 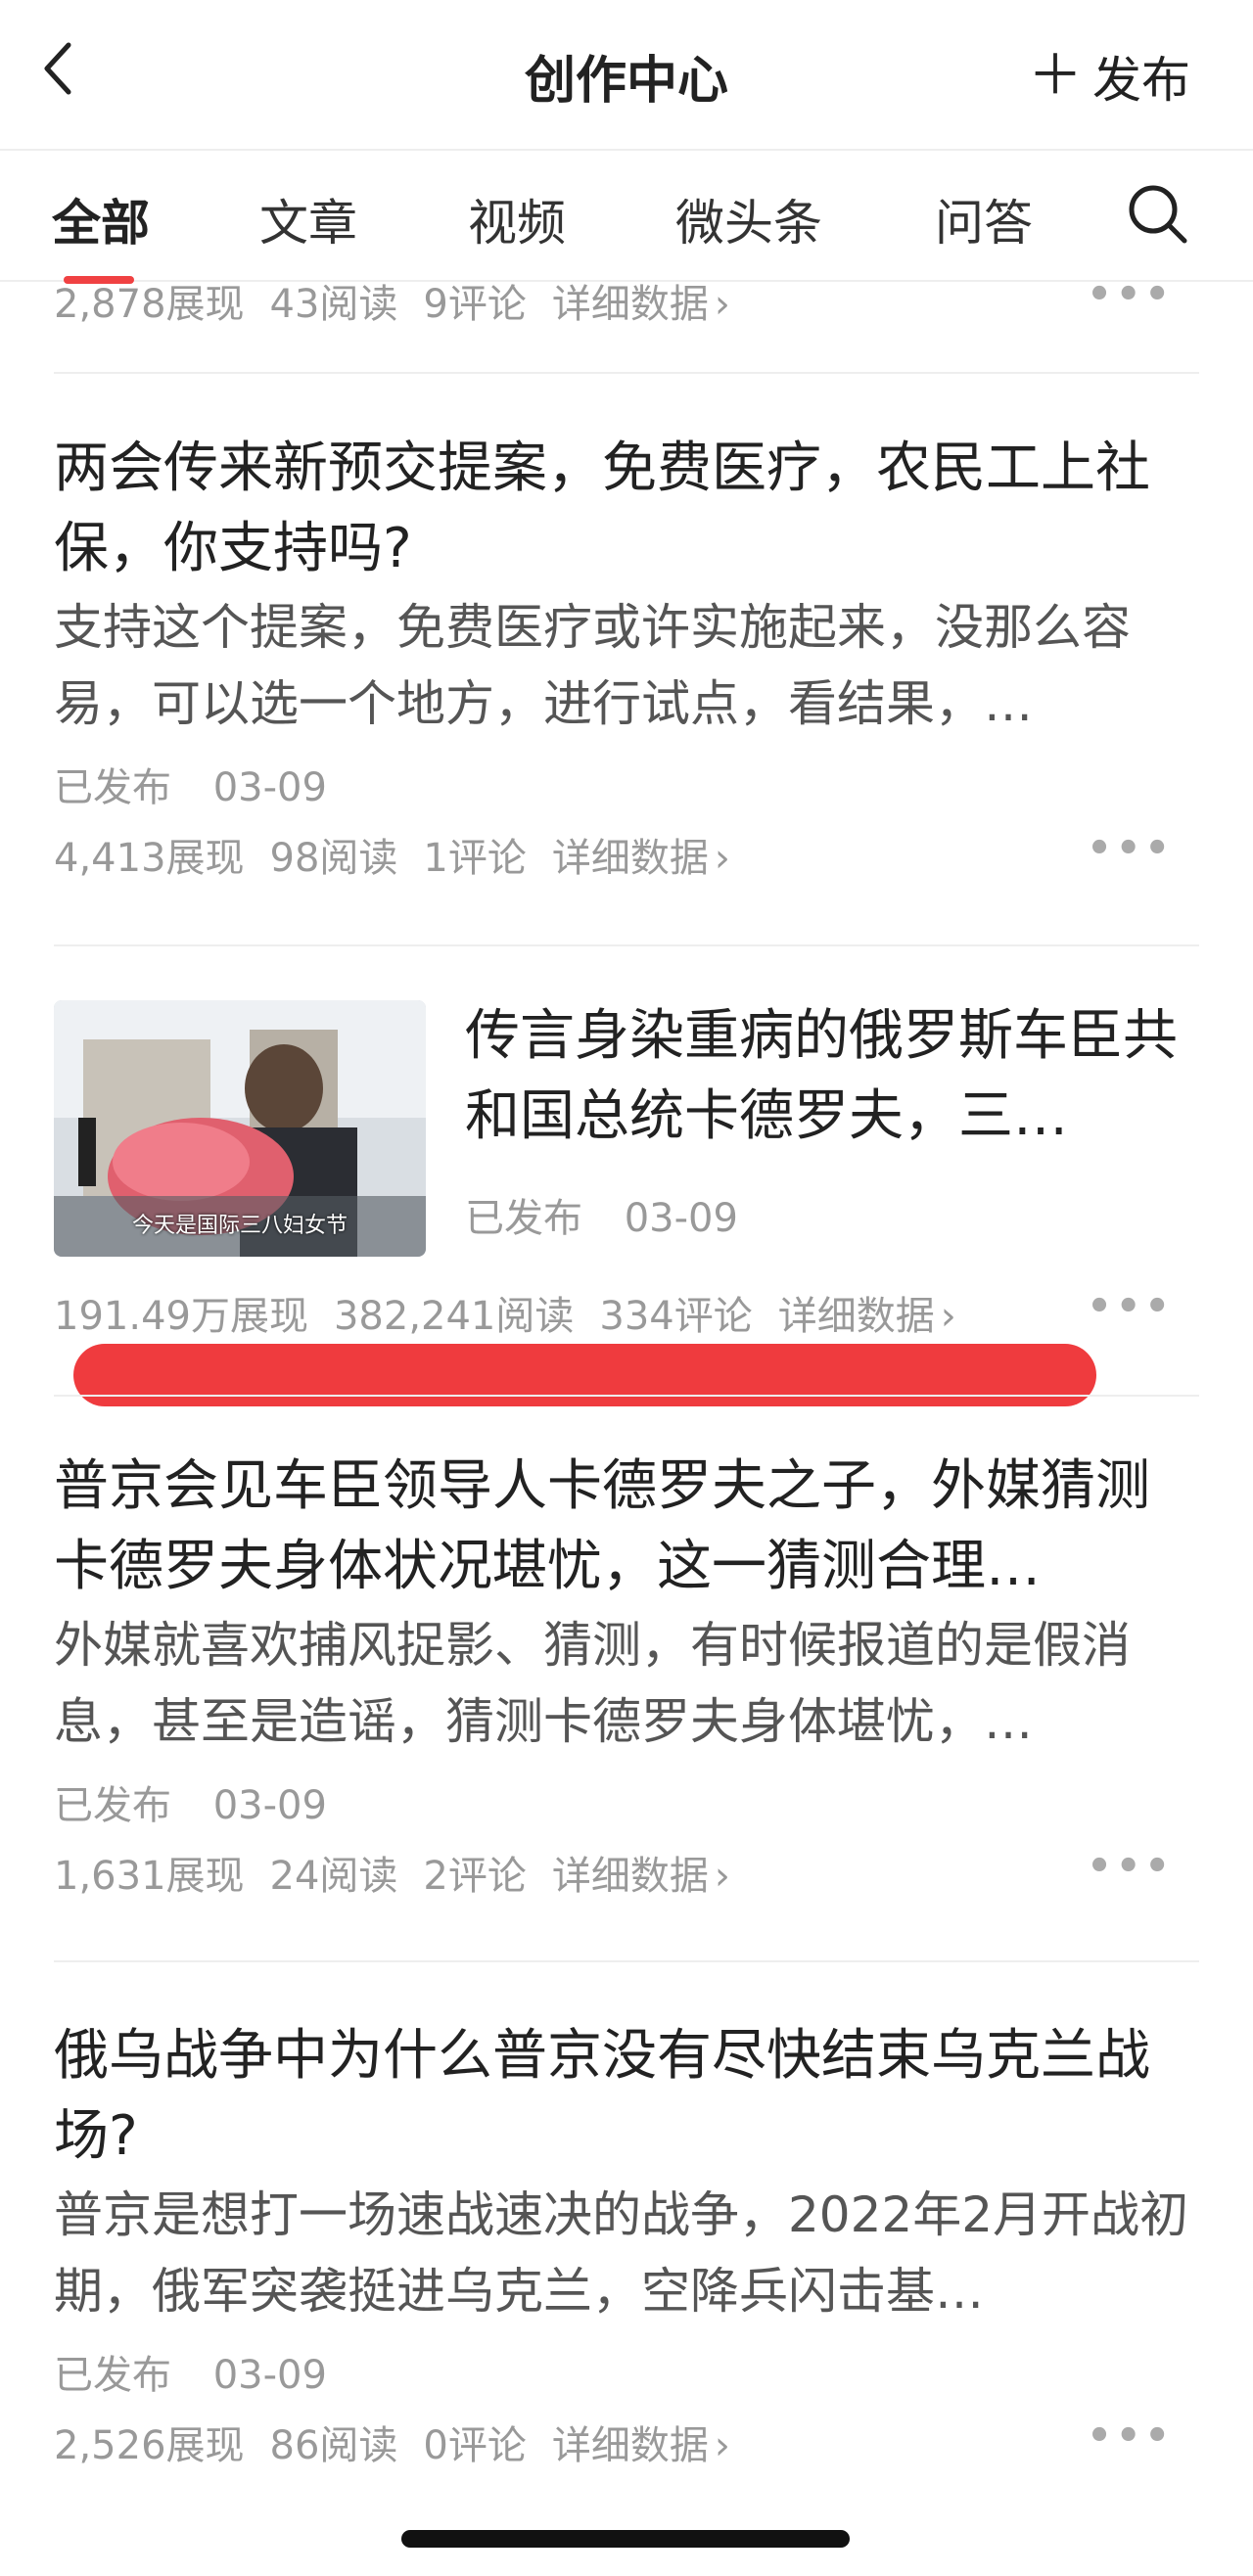 I want to click on views-count: 2,526展现, so click(x=149, y=2445).